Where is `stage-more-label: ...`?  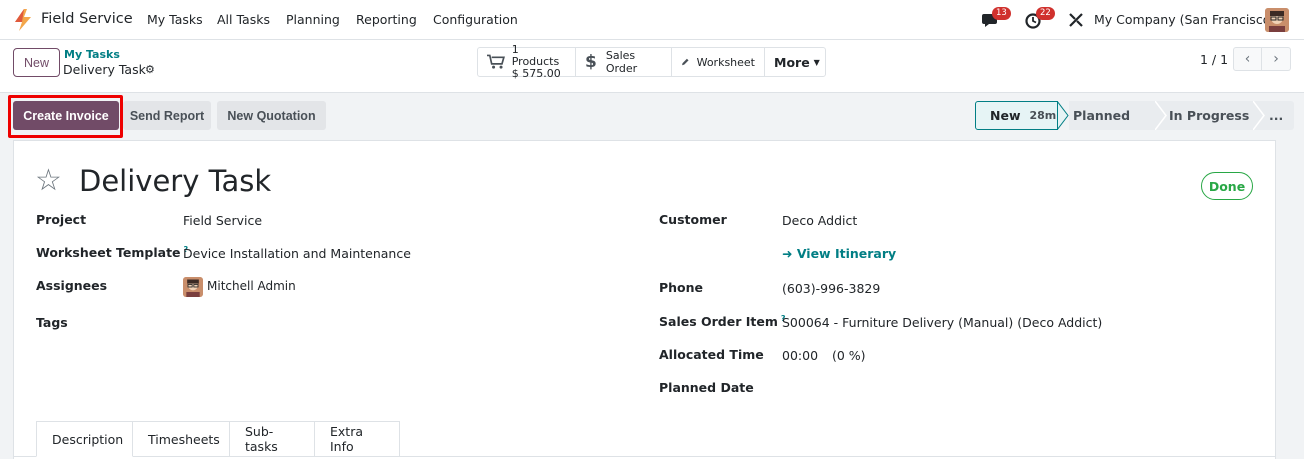 stage-more-label: ... is located at coordinates (1276, 115).